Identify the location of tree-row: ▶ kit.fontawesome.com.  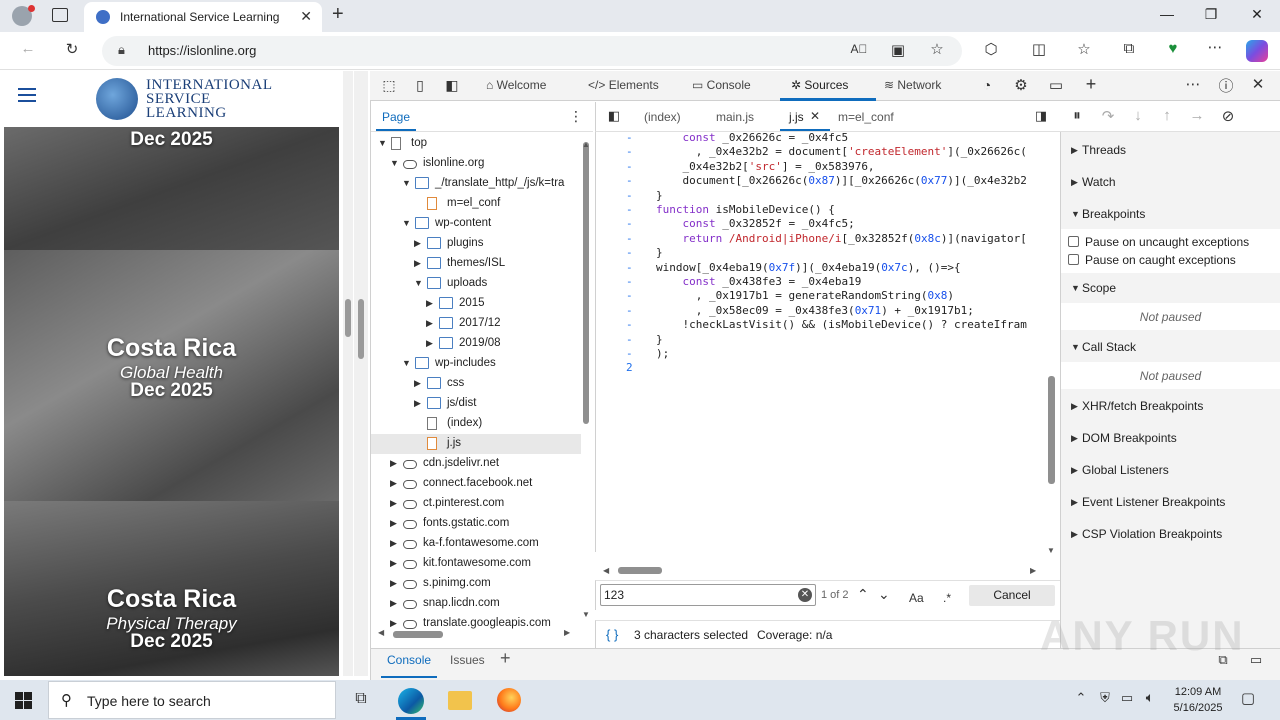
(476, 564).